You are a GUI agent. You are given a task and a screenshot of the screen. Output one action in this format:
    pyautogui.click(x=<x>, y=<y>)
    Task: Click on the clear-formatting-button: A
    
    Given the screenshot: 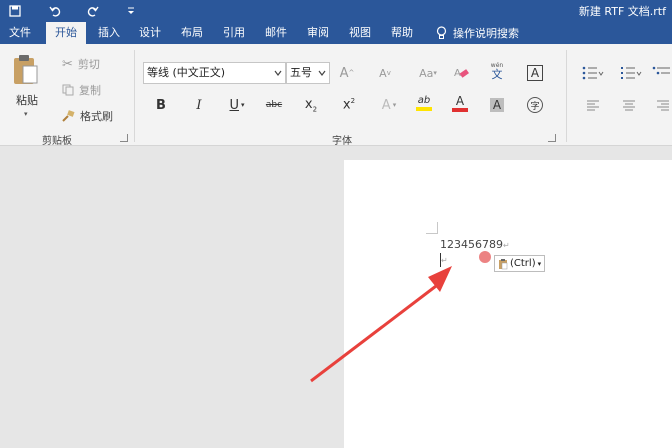 What is the action you would take?
    pyautogui.click(x=461, y=73)
    